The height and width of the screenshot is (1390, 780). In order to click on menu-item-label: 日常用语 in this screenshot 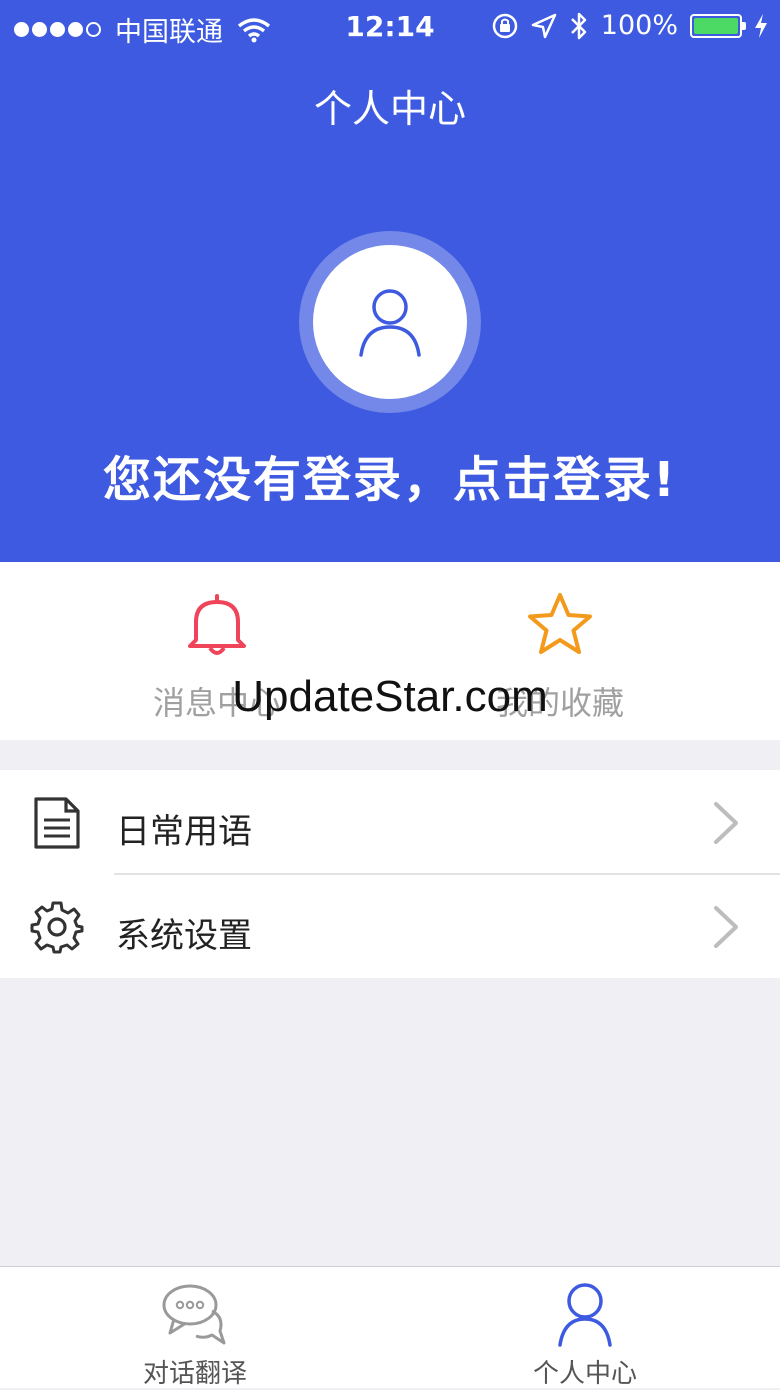, I will do `click(184, 832)`.